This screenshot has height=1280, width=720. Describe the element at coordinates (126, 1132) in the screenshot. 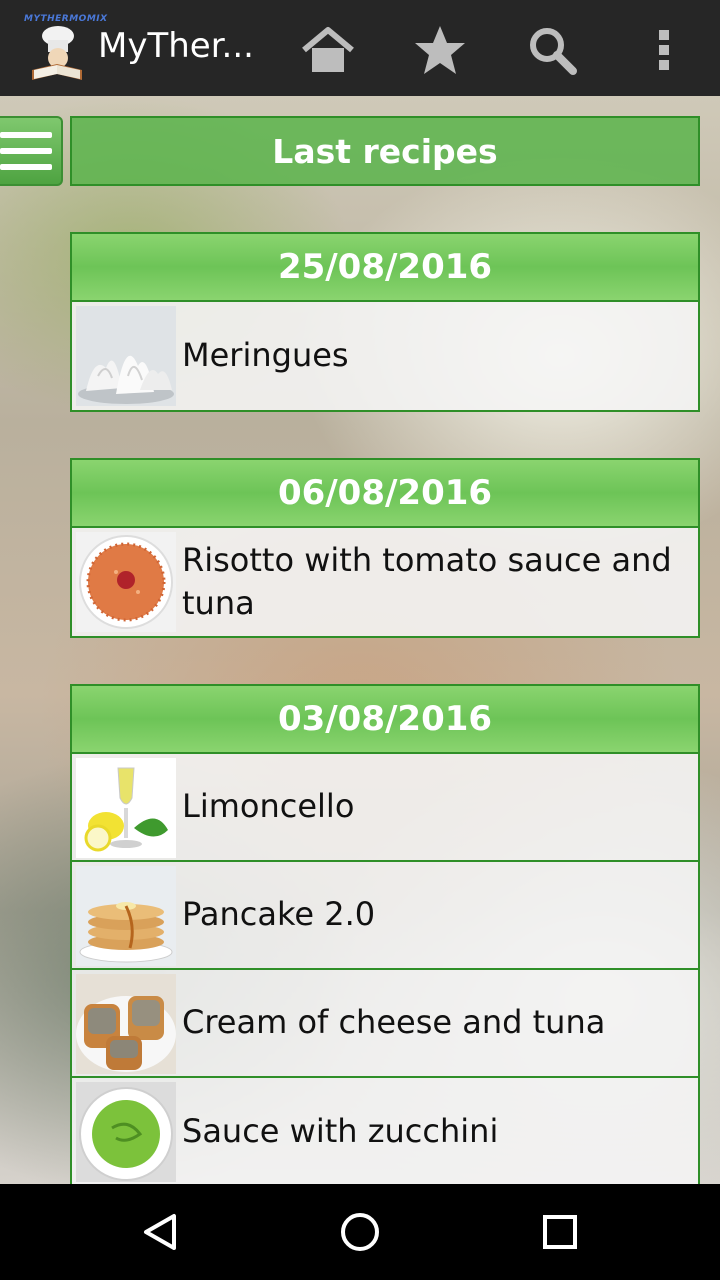

I see `zucchini-sauce-thumbnail` at that location.